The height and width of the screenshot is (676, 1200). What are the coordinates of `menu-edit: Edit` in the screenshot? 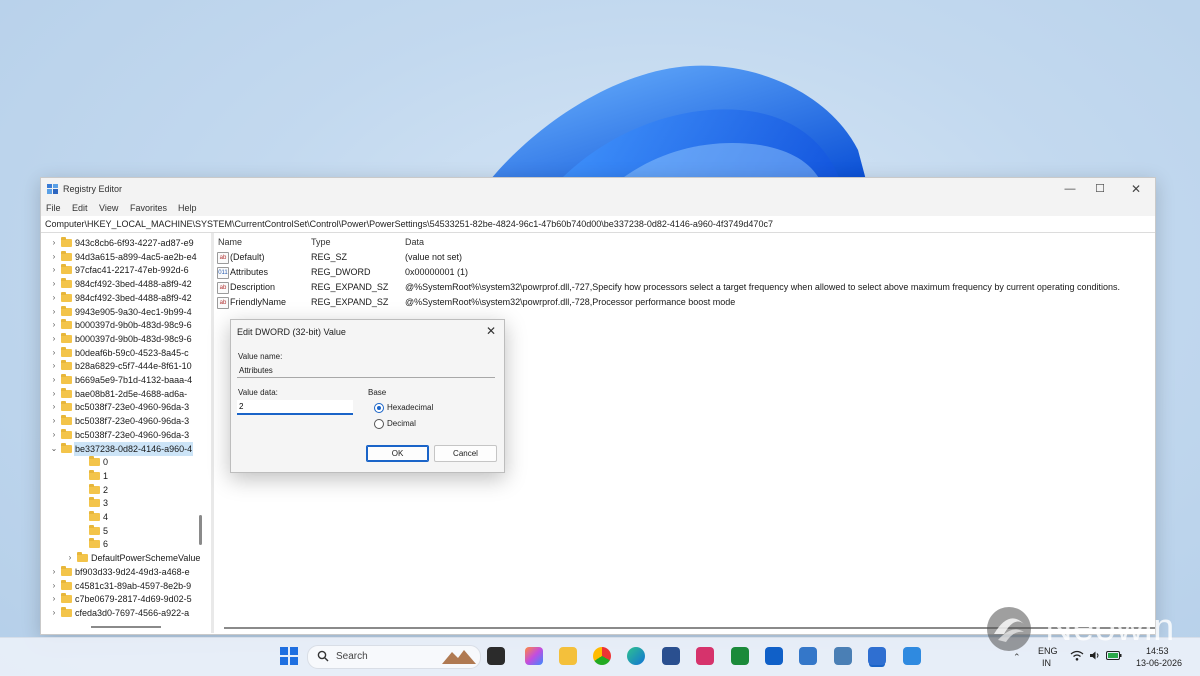 It's located at (80, 208).